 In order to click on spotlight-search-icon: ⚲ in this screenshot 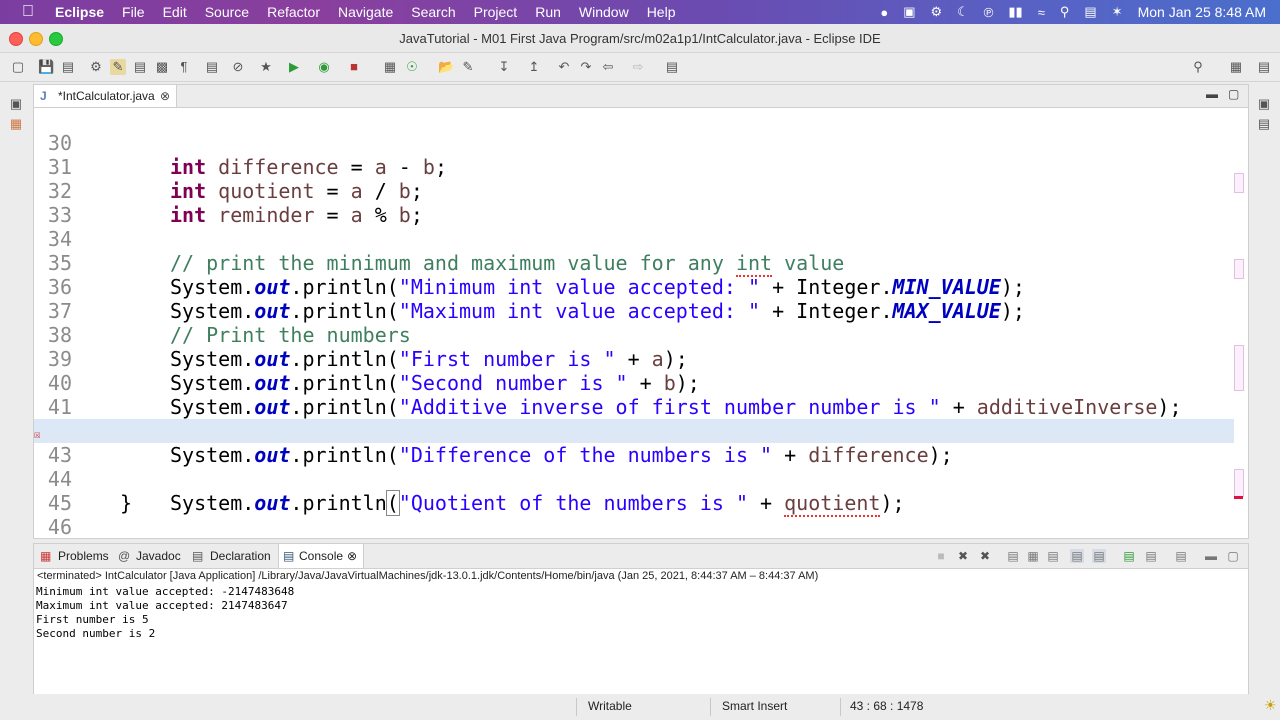, I will do `click(1065, 12)`.